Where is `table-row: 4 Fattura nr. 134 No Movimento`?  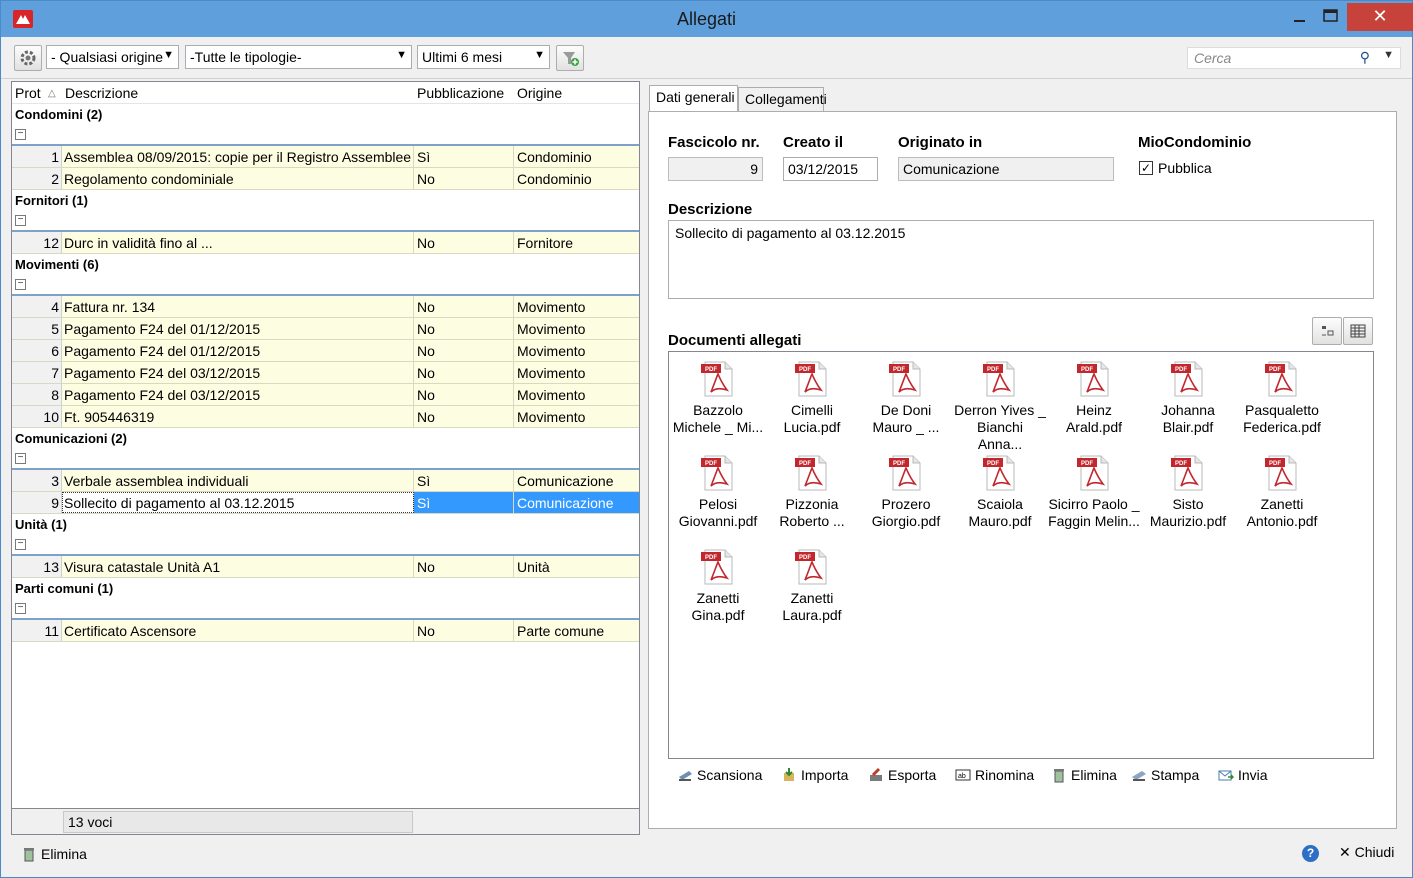
table-row: 4 Fattura nr. 134 No Movimento is located at coordinates (325, 307).